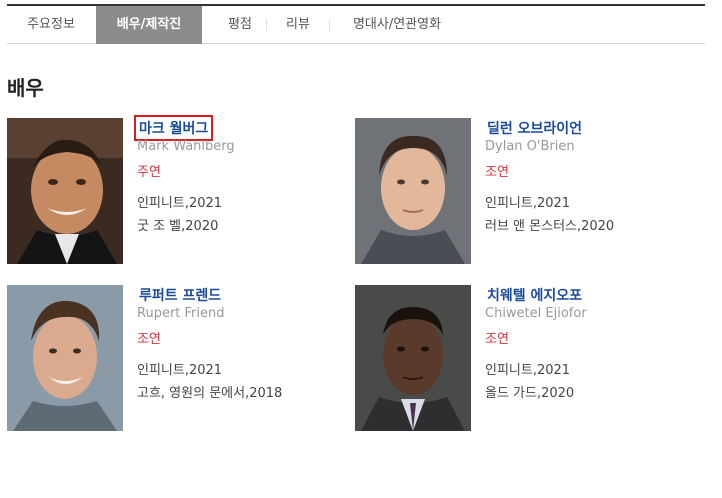 This screenshot has height=498, width=722. I want to click on tab-ratings: 평점, so click(240, 25).